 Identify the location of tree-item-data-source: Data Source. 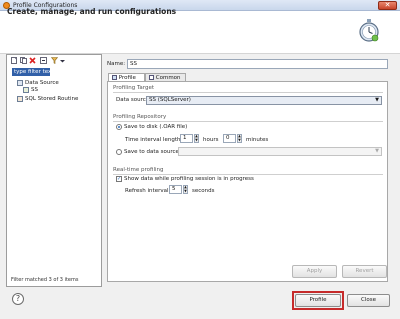
(42, 83).